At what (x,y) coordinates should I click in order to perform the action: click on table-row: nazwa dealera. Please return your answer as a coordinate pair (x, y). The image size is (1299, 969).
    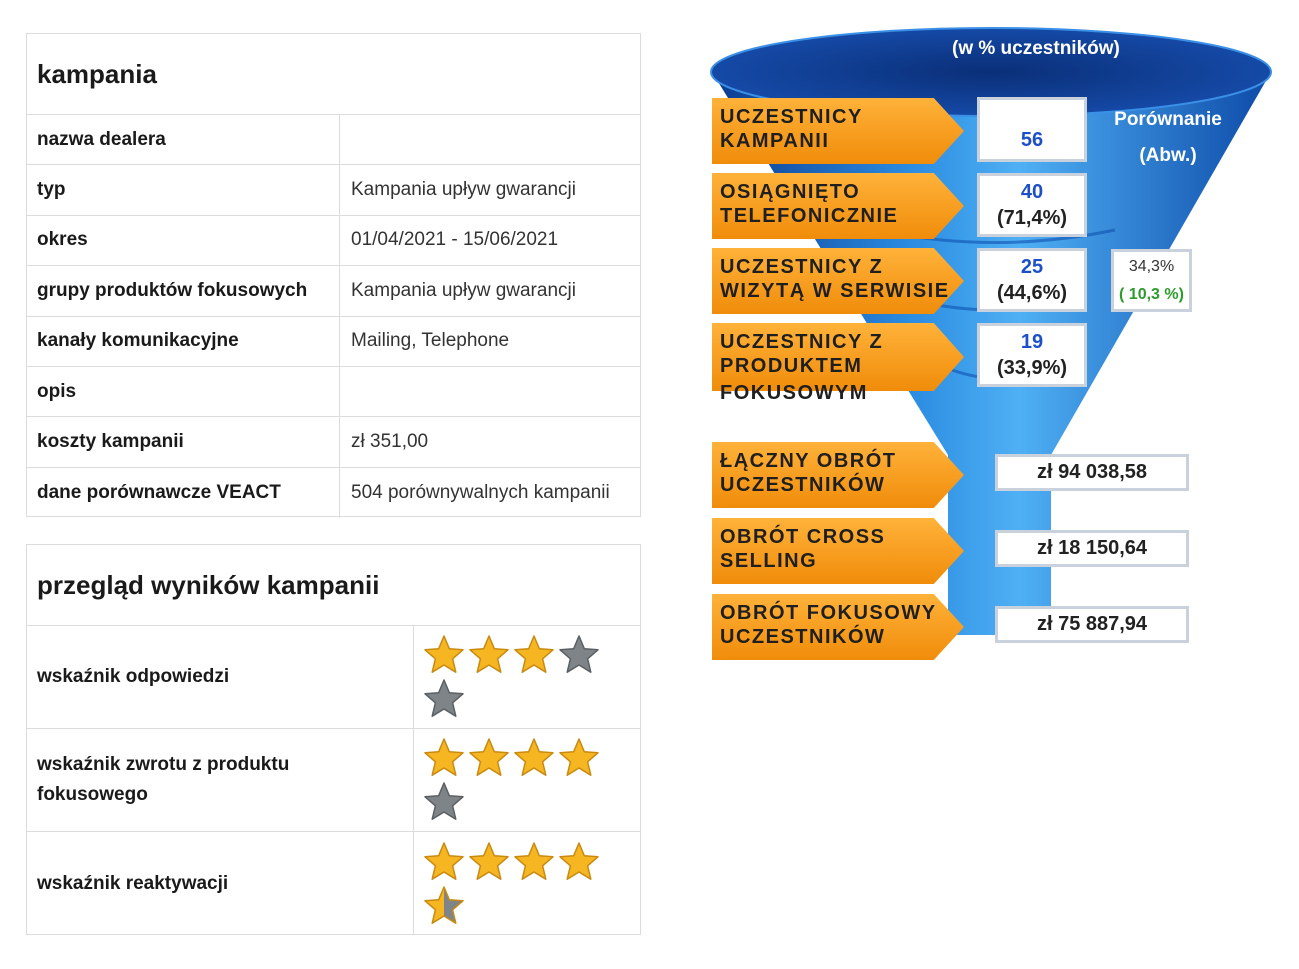
    Looking at the image, I should click on (333, 140).